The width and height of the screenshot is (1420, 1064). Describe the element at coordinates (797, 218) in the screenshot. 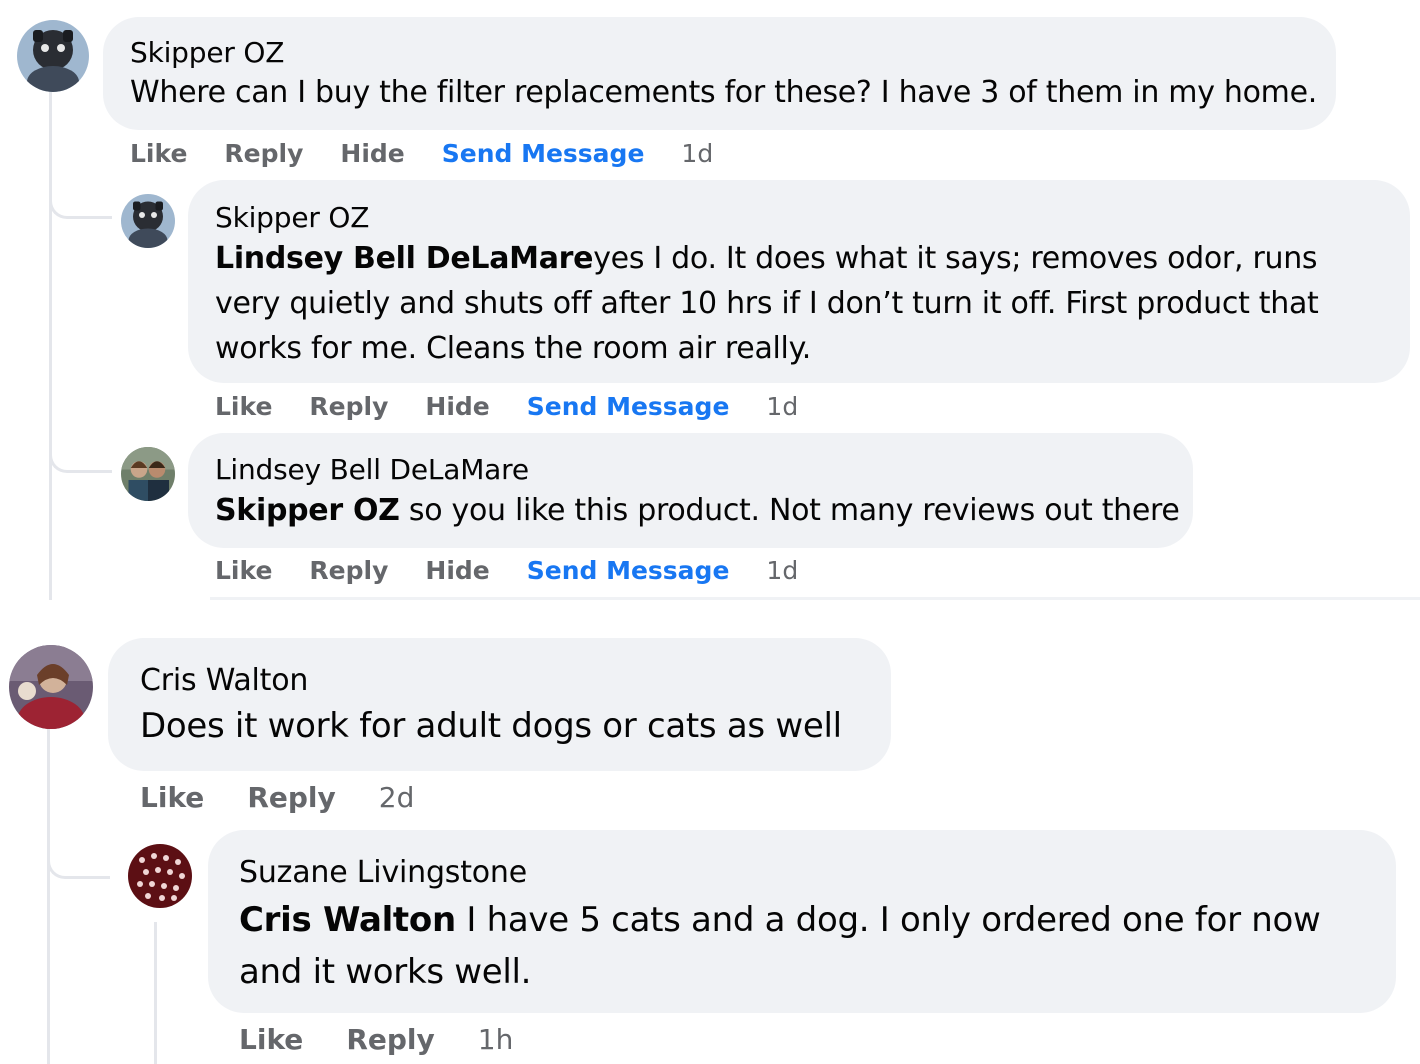

I see `reply-author: Skipper OZ` at that location.